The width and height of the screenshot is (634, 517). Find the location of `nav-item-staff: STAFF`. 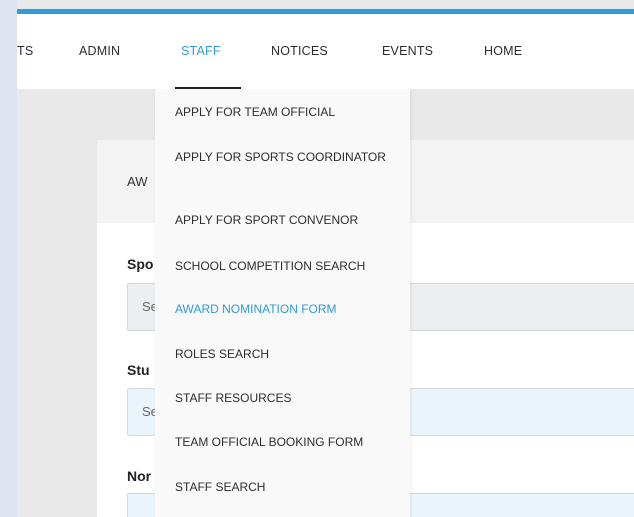

nav-item-staff: STAFF is located at coordinates (201, 51).